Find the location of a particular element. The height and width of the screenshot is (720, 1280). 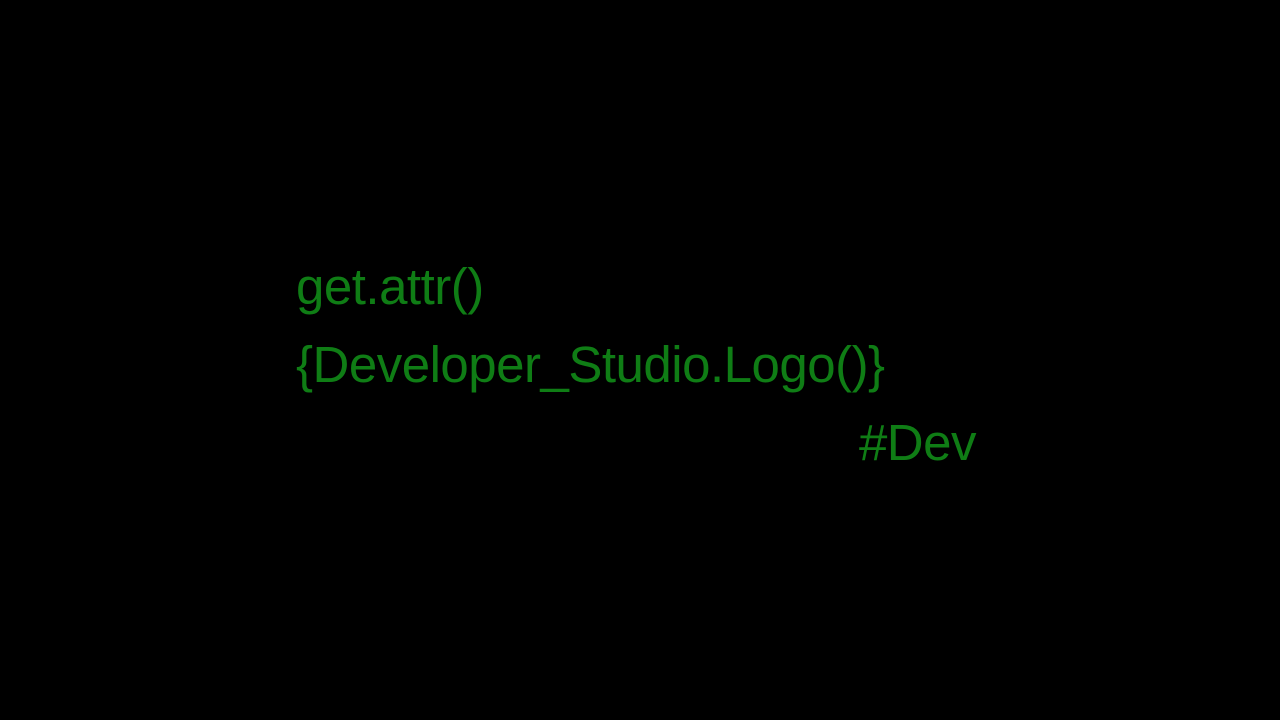

code-line-get-attr: get.attr() is located at coordinates (390, 286).